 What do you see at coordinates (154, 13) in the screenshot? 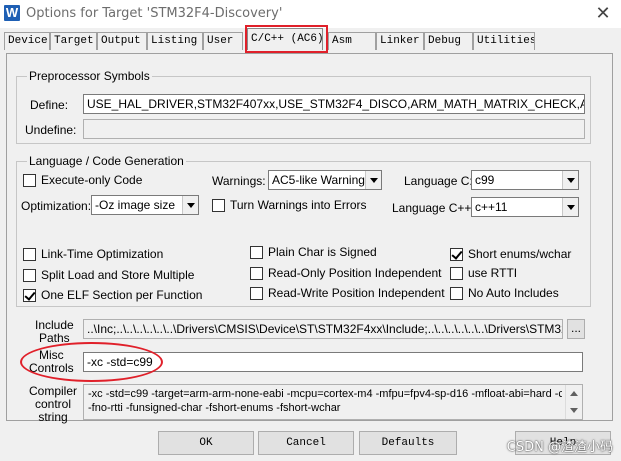
I see `window-title: Options for Target 'STM32F4-Discovery'` at bounding box center [154, 13].